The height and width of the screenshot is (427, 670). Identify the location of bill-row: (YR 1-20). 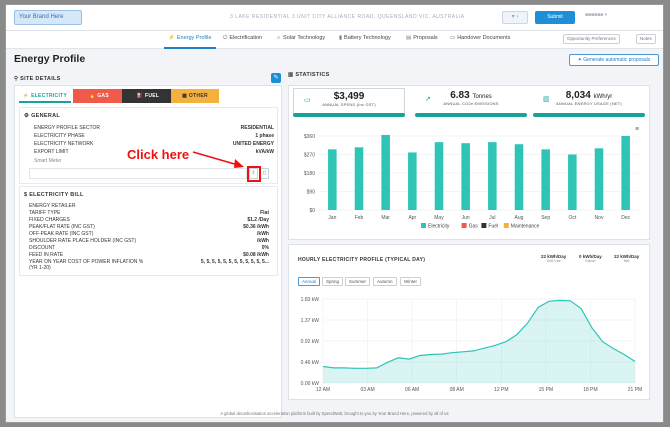
(40, 268).